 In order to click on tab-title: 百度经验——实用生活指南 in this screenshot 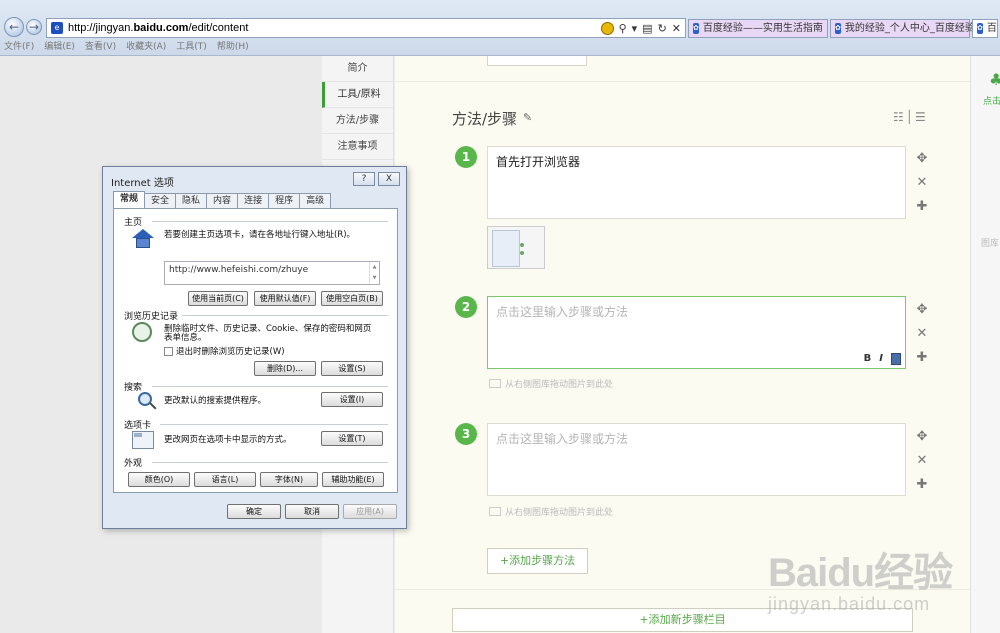, I will do `click(762, 28)`.